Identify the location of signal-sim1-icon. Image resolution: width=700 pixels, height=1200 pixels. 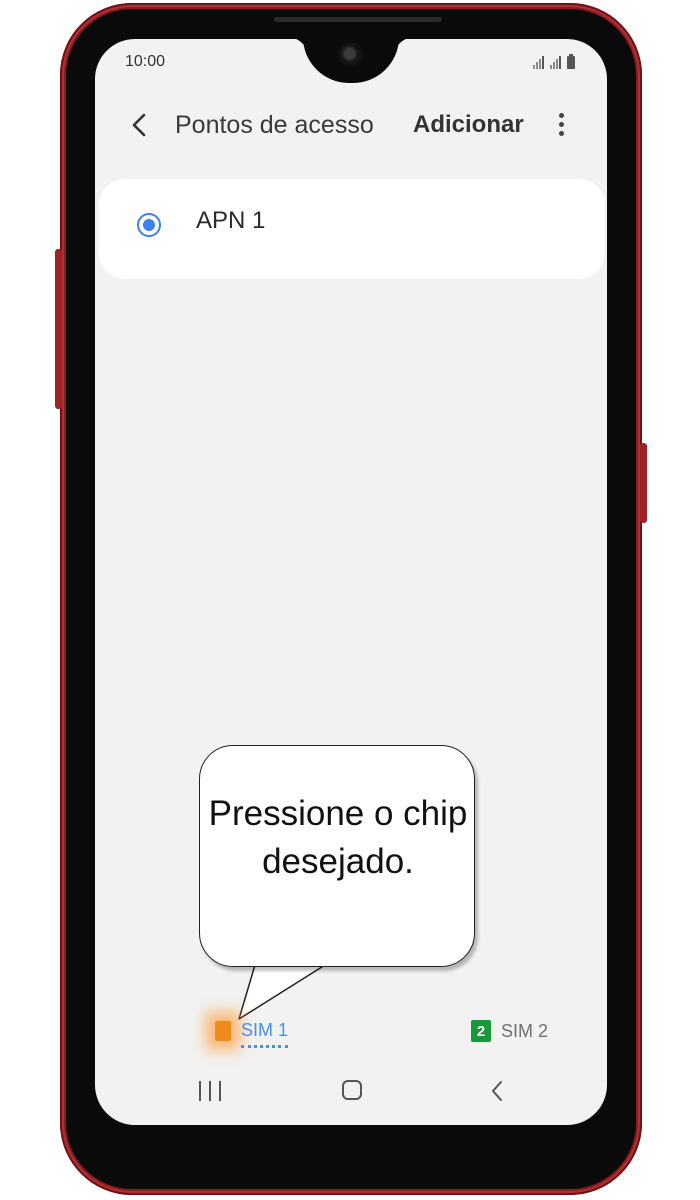
(538, 62).